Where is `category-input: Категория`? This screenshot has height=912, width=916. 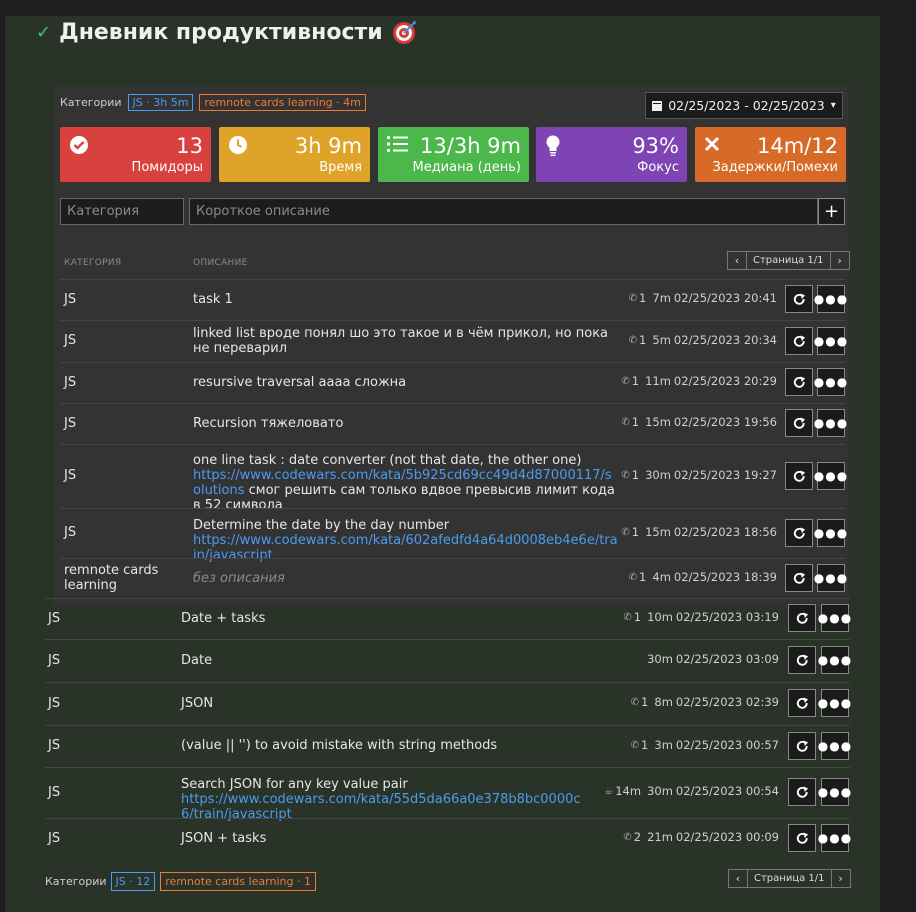 category-input: Категория is located at coordinates (122, 211).